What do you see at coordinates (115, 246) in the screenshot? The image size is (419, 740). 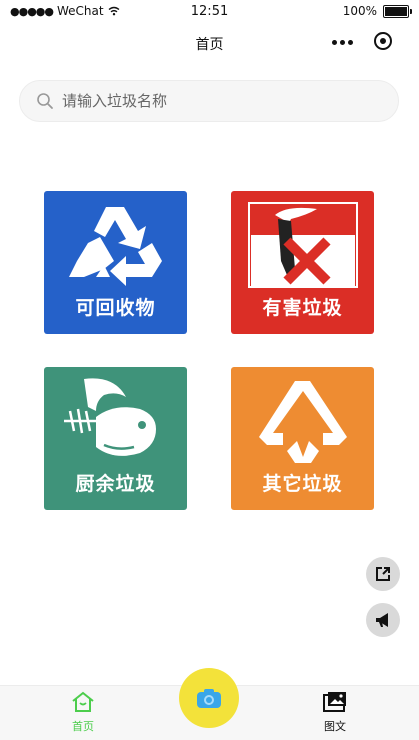 I see `recycle-icon` at bounding box center [115, 246].